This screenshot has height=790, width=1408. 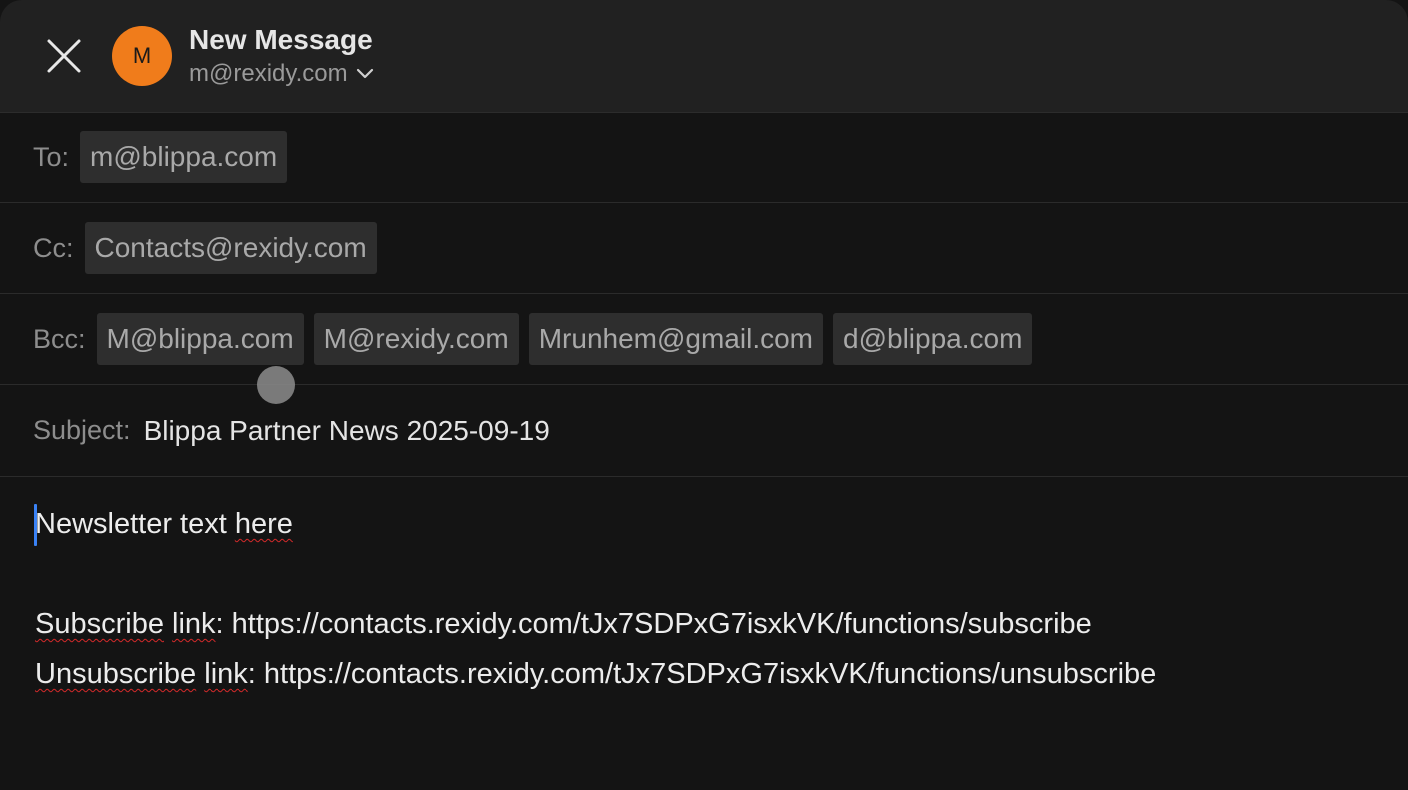 What do you see at coordinates (51, 156) in the screenshot?
I see `to-label: To:` at bounding box center [51, 156].